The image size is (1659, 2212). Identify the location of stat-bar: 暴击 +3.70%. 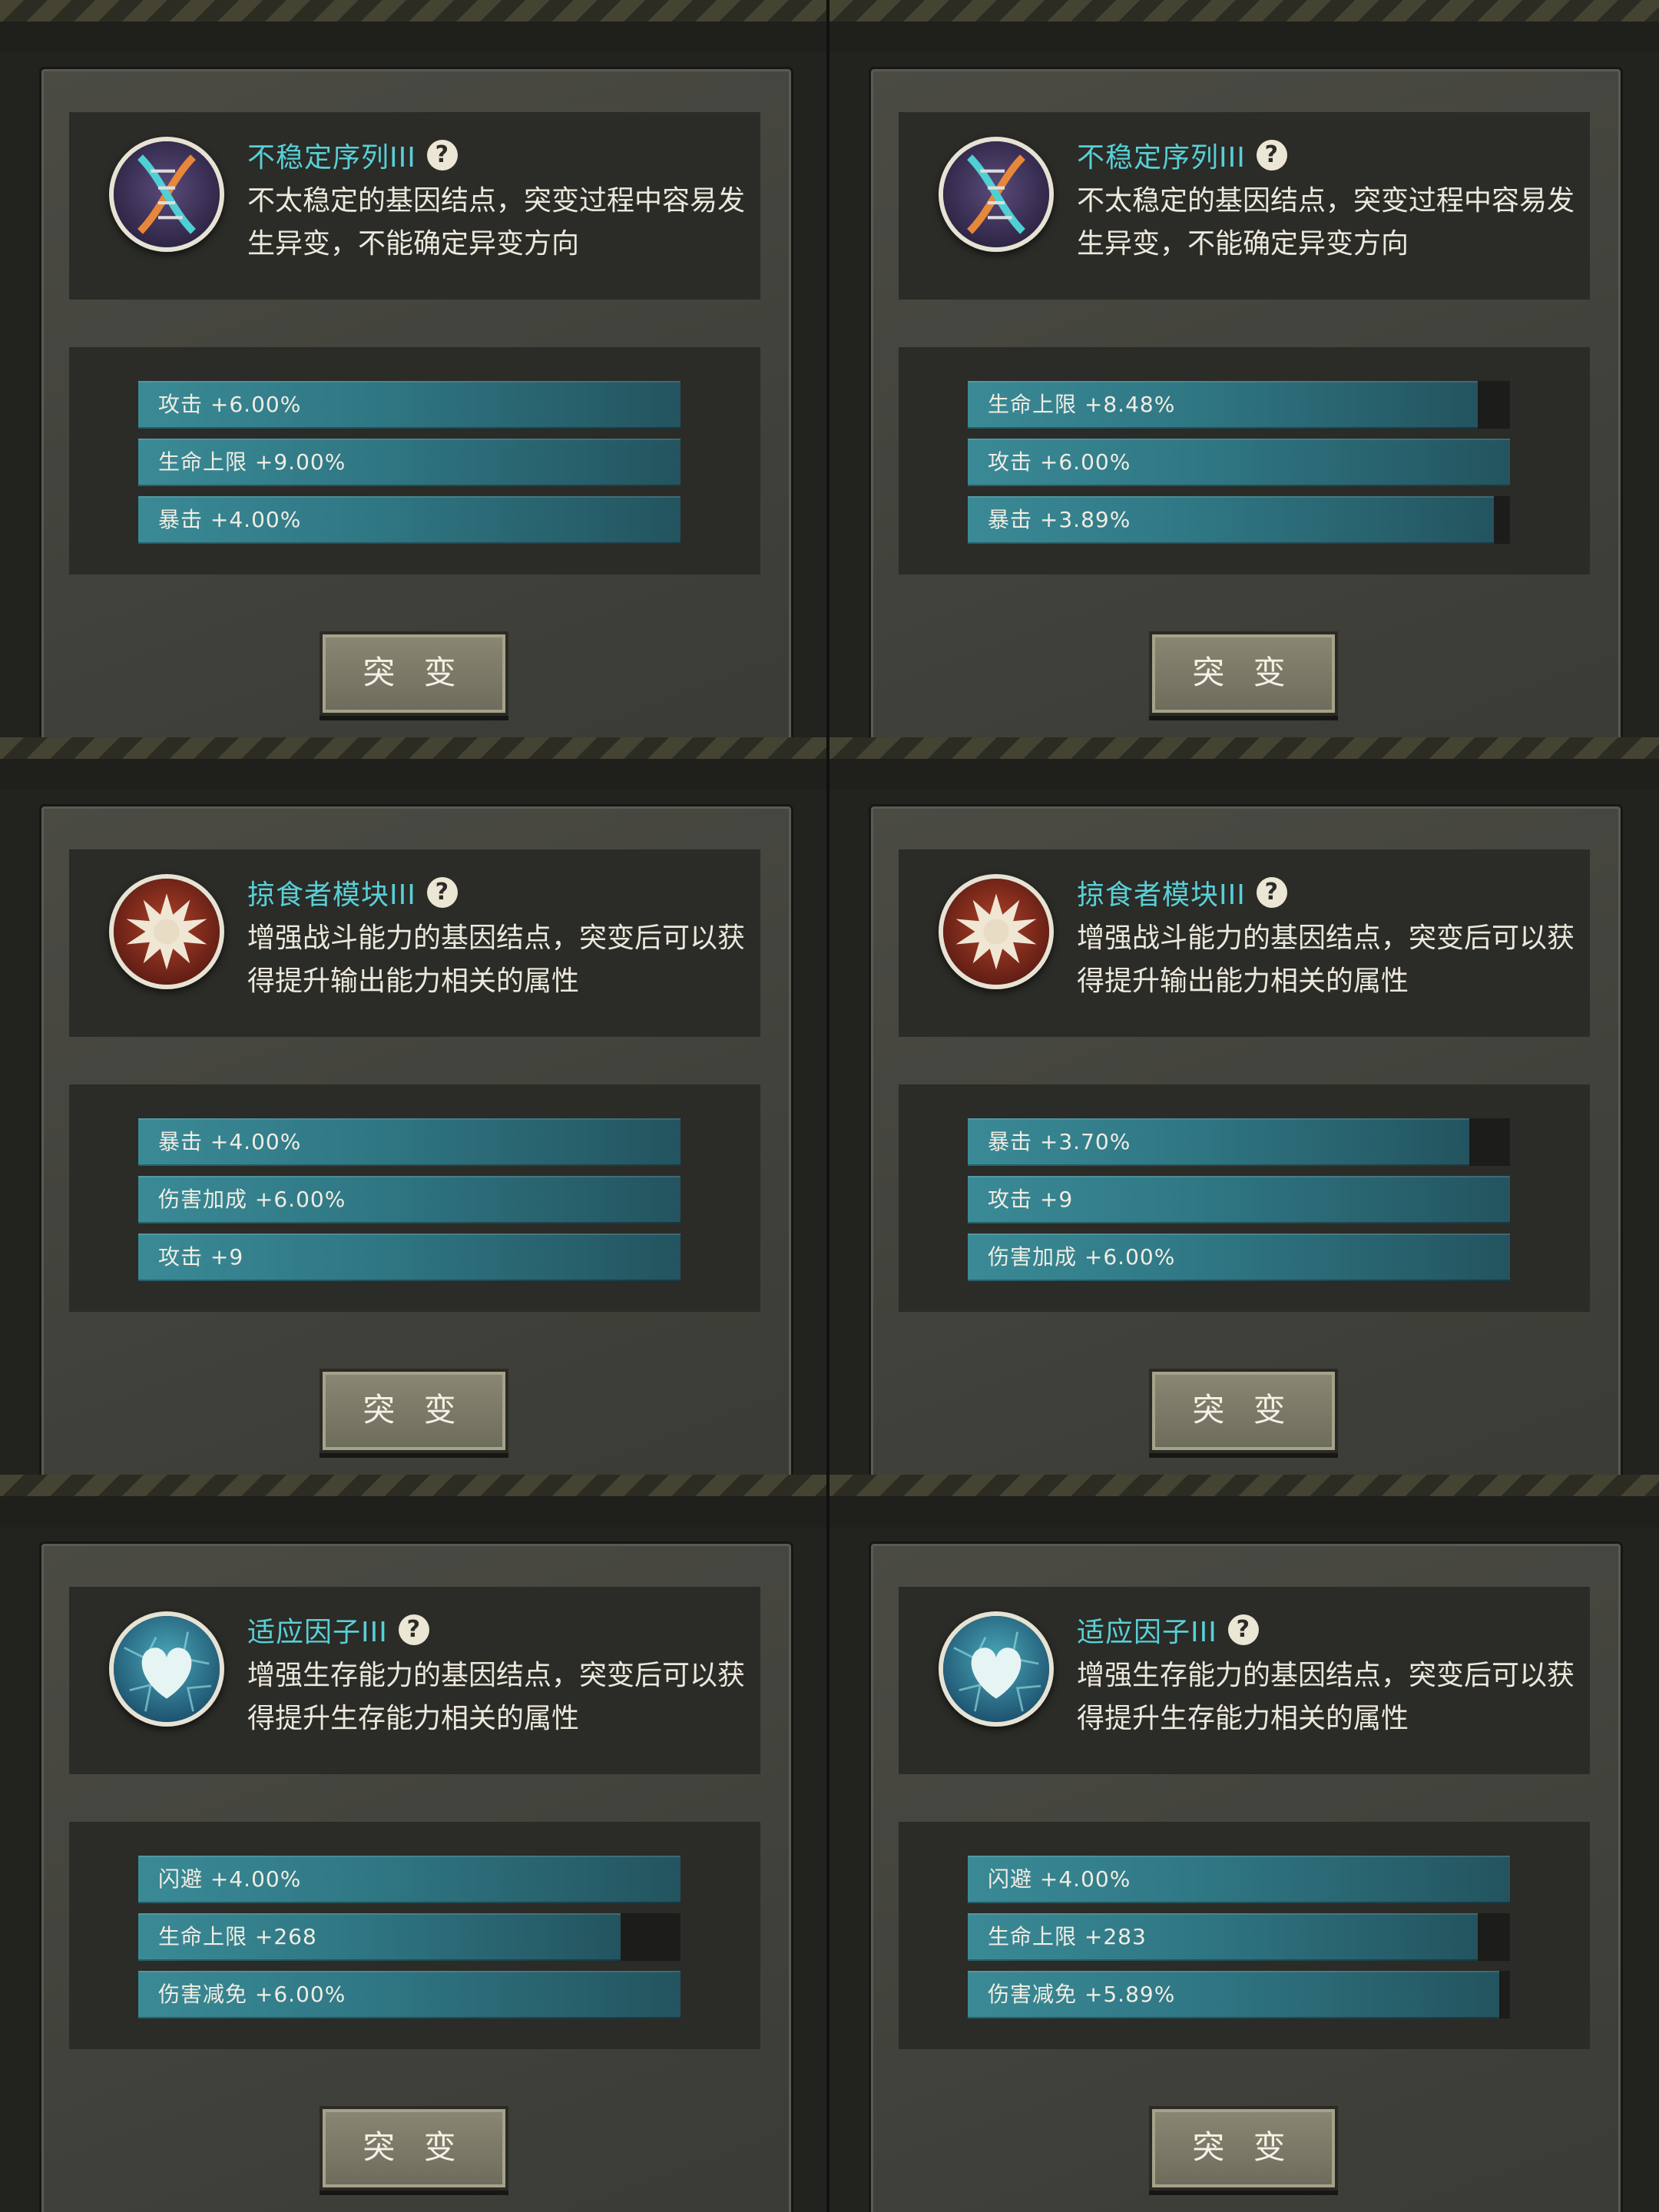
(1239, 1142).